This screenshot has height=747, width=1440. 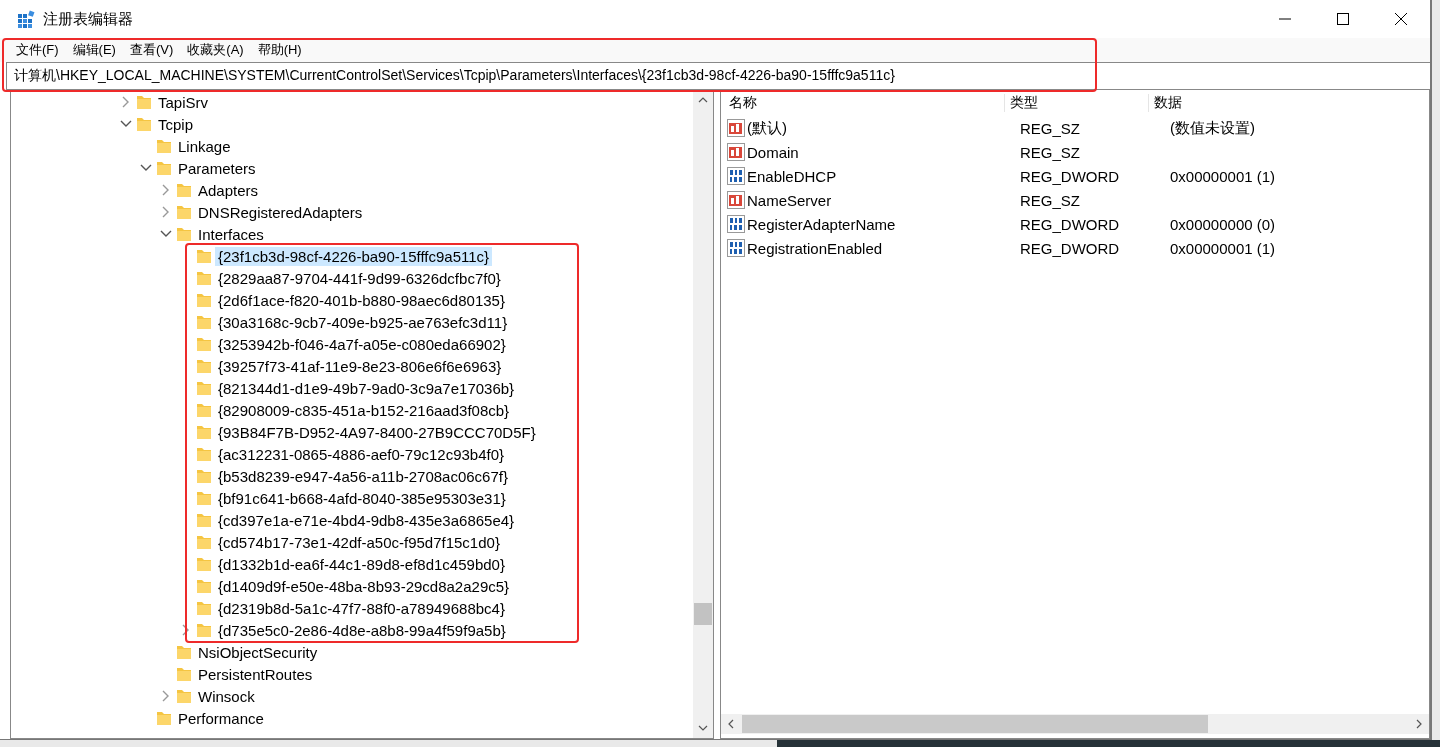 I want to click on tree-item: {ac312231-0865-4886-aef0-79c12c93b4f0}, so click(x=361, y=454).